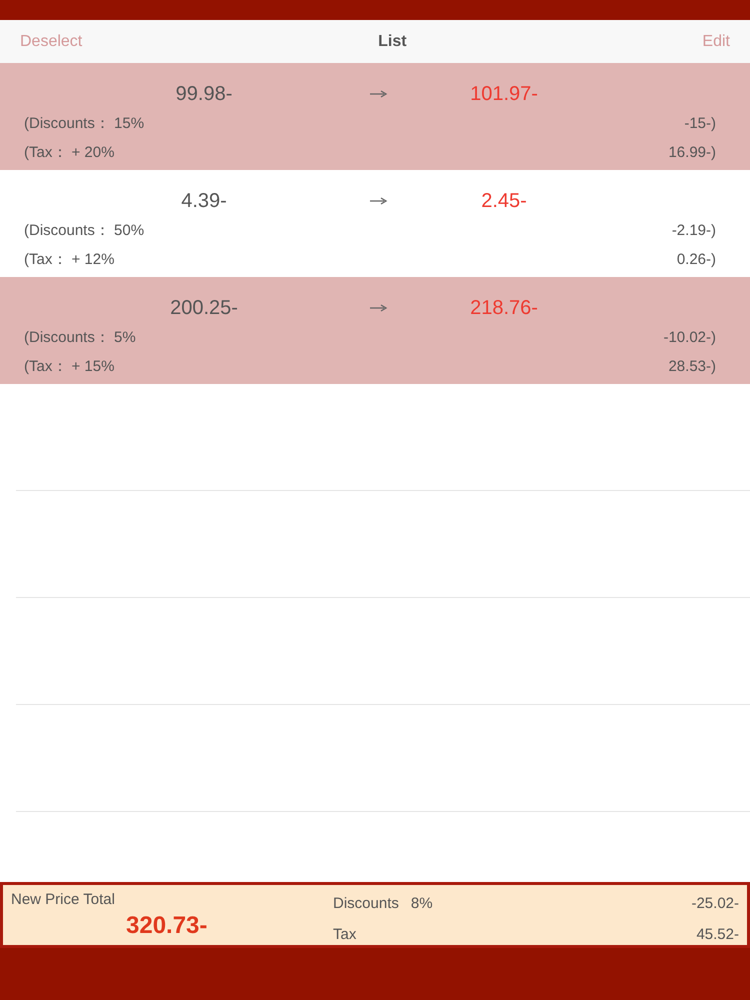  I want to click on discount-label: (Discounts： 15%, so click(84, 124).